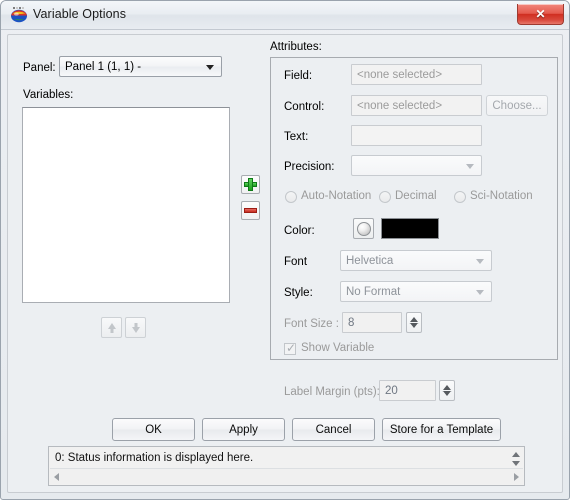 The height and width of the screenshot is (500, 570). What do you see at coordinates (372, 322) in the screenshot?
I see `font-size-input: 8` at bounding box center [372, 322].